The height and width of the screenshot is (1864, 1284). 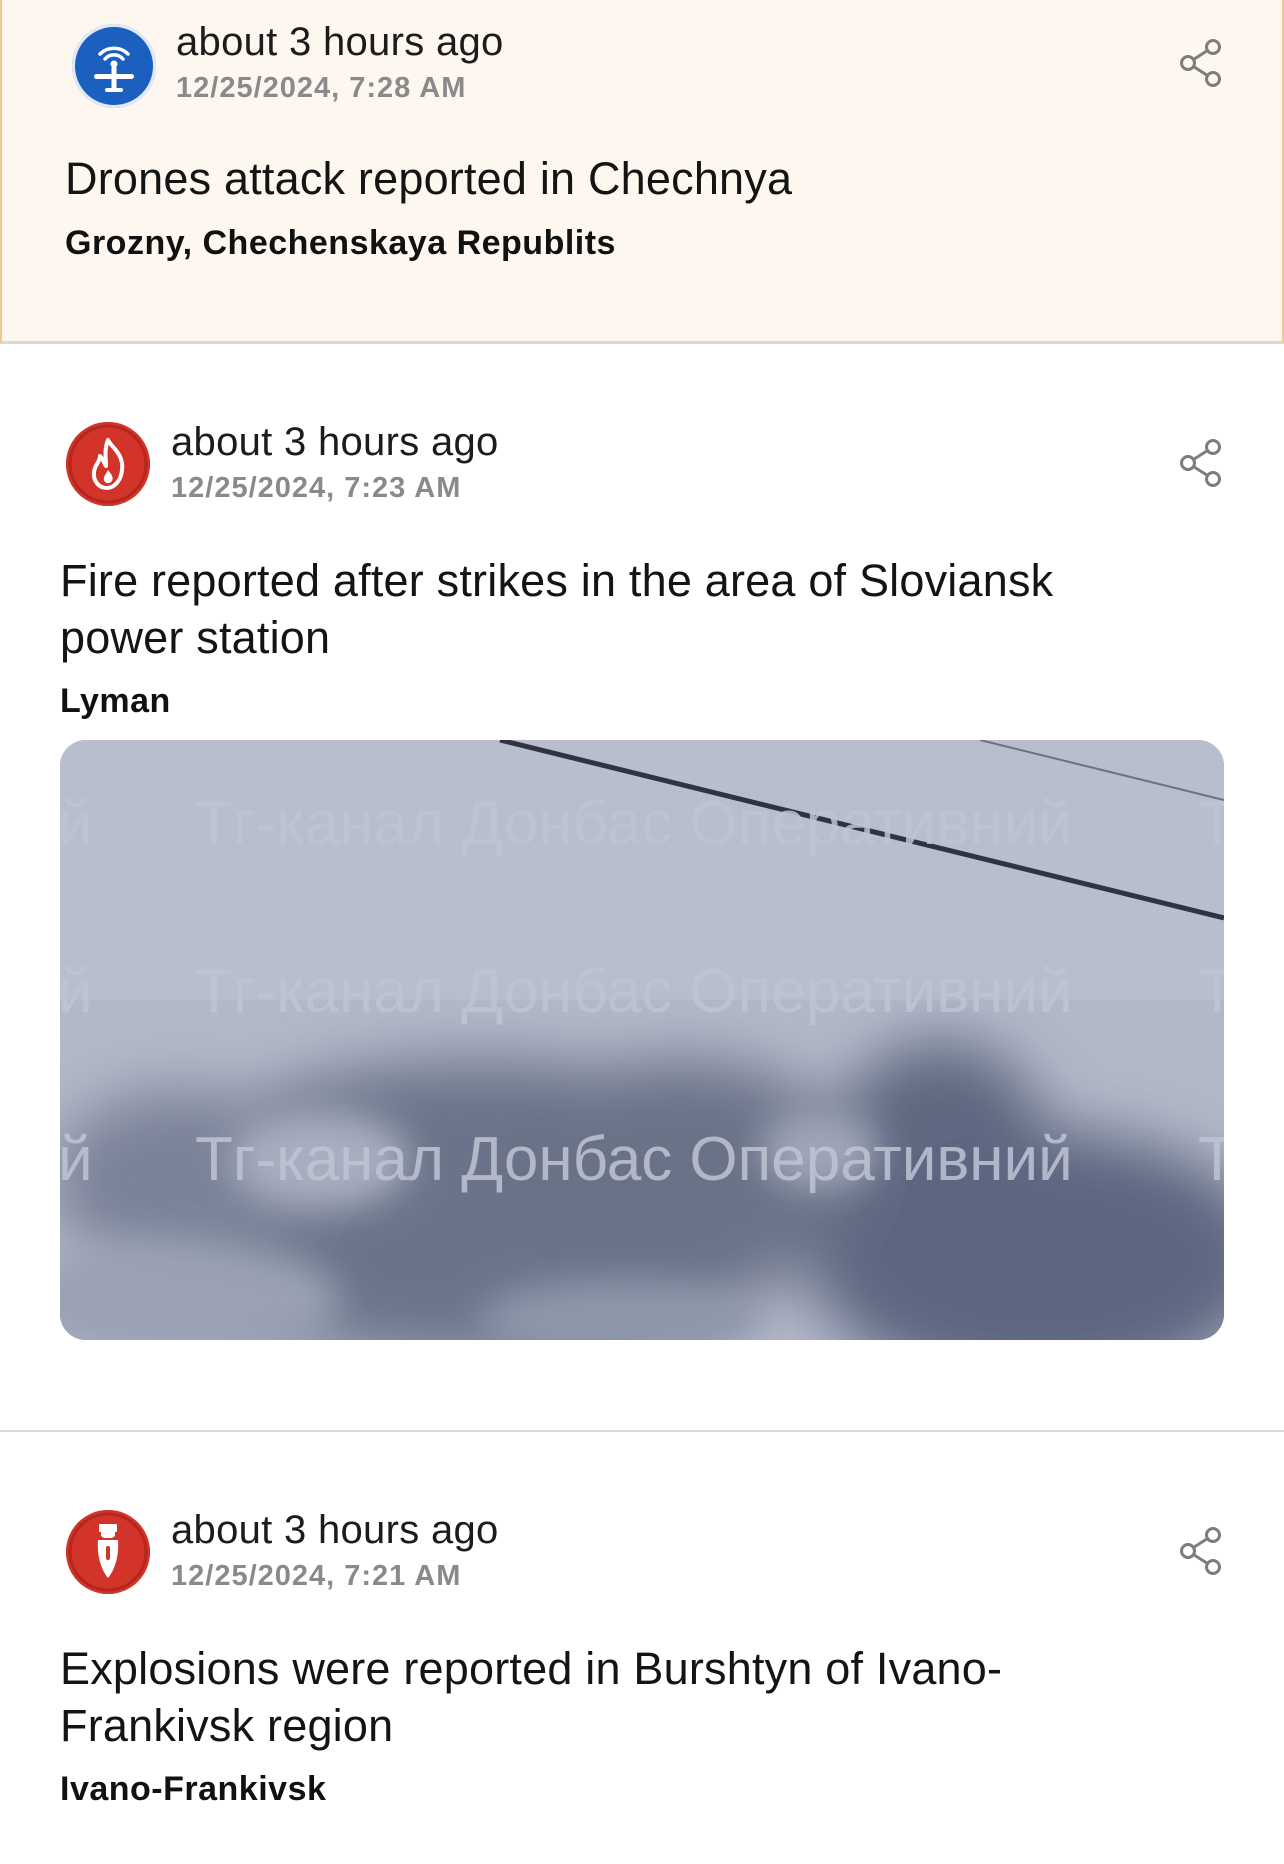 I want to click on bomb-icon, so click(x=108, y=1552).